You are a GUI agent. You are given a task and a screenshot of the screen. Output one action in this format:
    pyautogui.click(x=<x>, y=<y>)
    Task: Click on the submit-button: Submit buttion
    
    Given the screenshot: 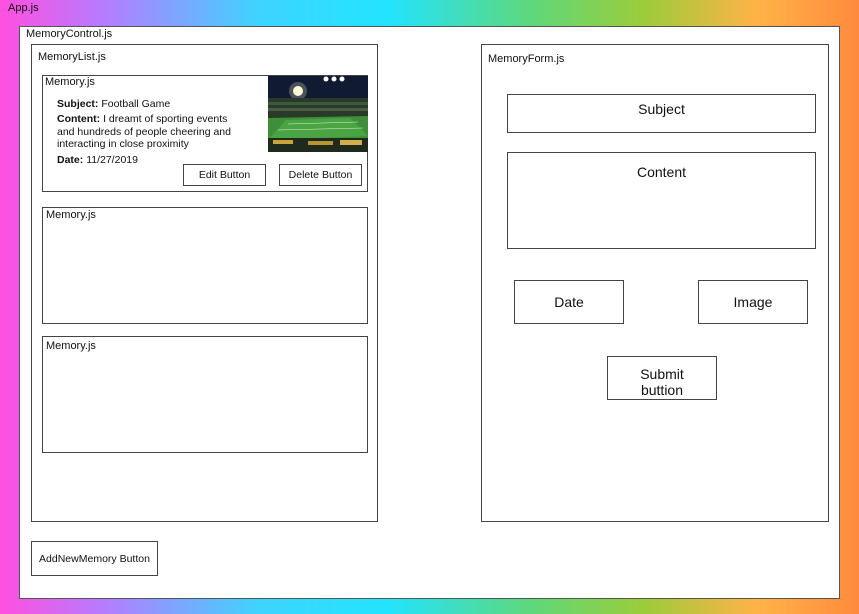 What is the action you would take?
    pyautogui.click(x=662, y=378)
    